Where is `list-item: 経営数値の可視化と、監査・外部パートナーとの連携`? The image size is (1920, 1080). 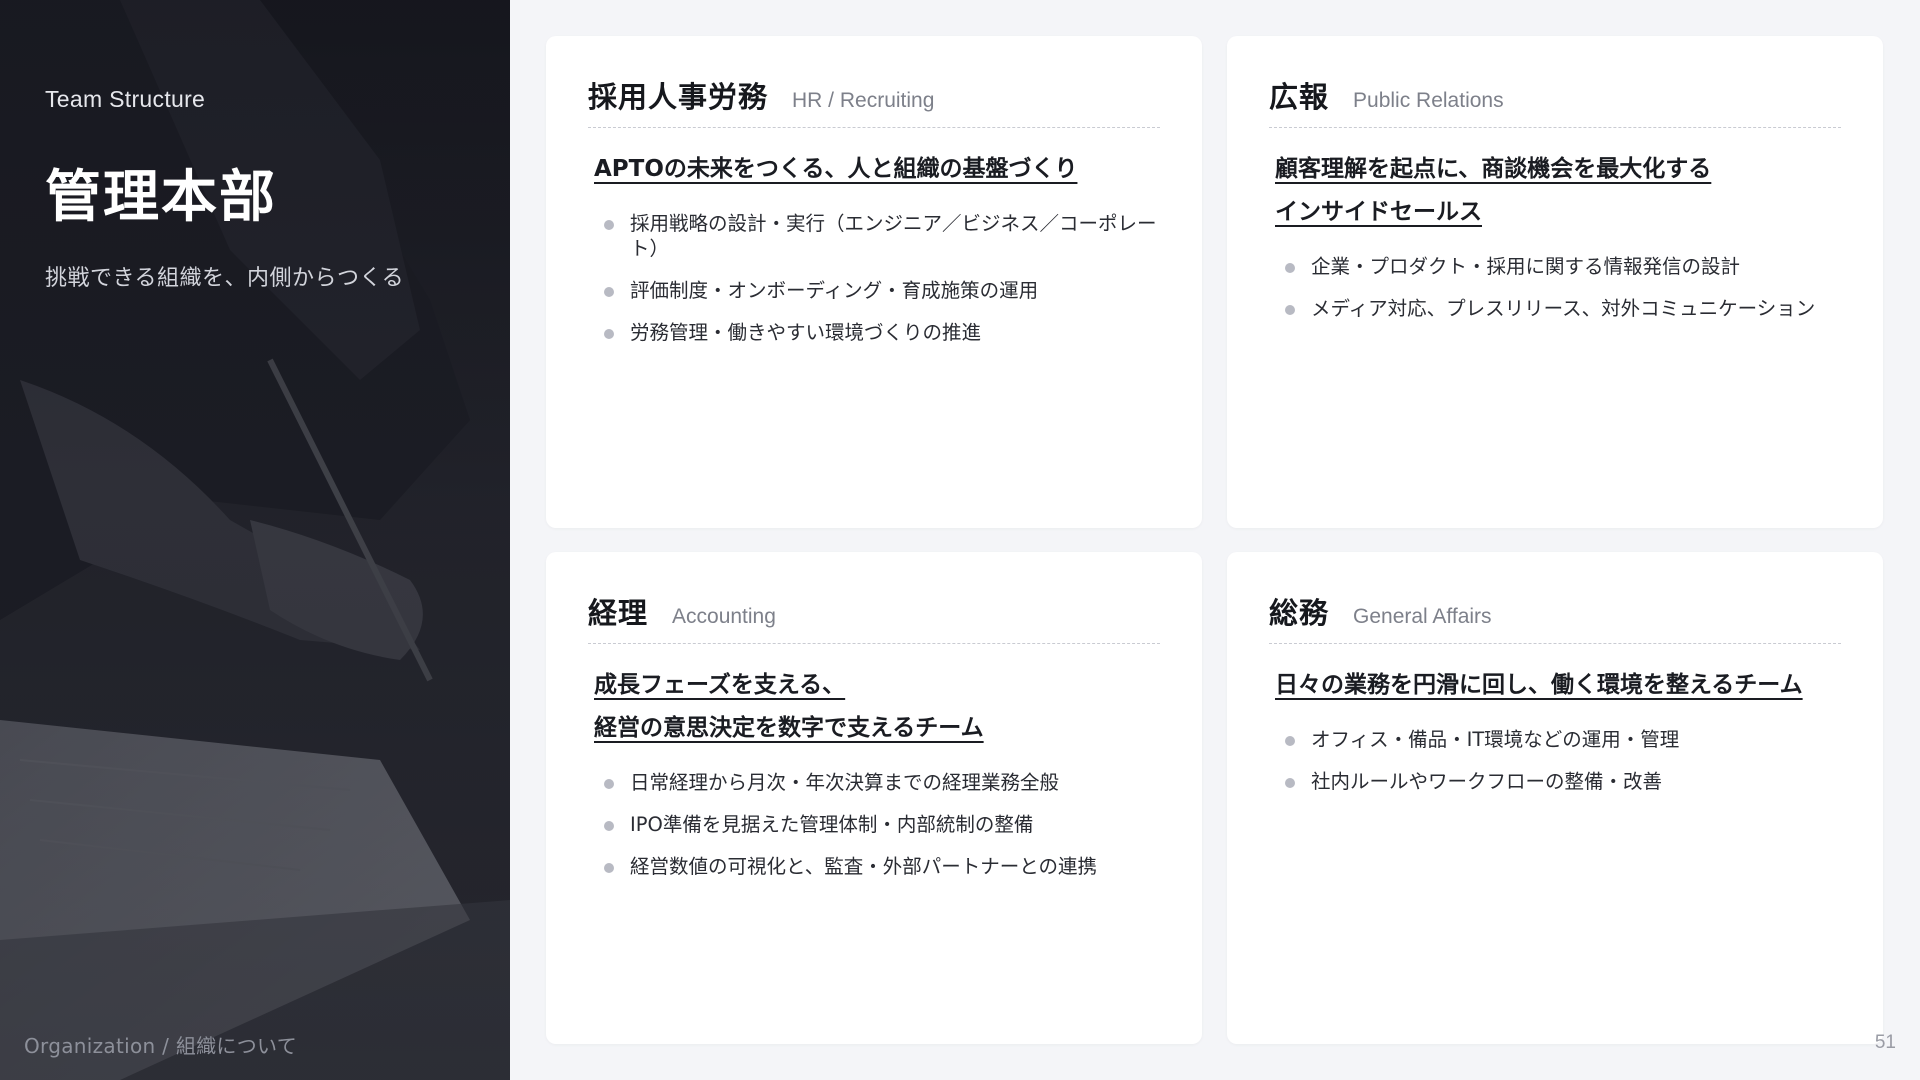 list-item: 経営数値の可視化と、監査・外部パートナーとの連携 is located at coordinates (882, 866).